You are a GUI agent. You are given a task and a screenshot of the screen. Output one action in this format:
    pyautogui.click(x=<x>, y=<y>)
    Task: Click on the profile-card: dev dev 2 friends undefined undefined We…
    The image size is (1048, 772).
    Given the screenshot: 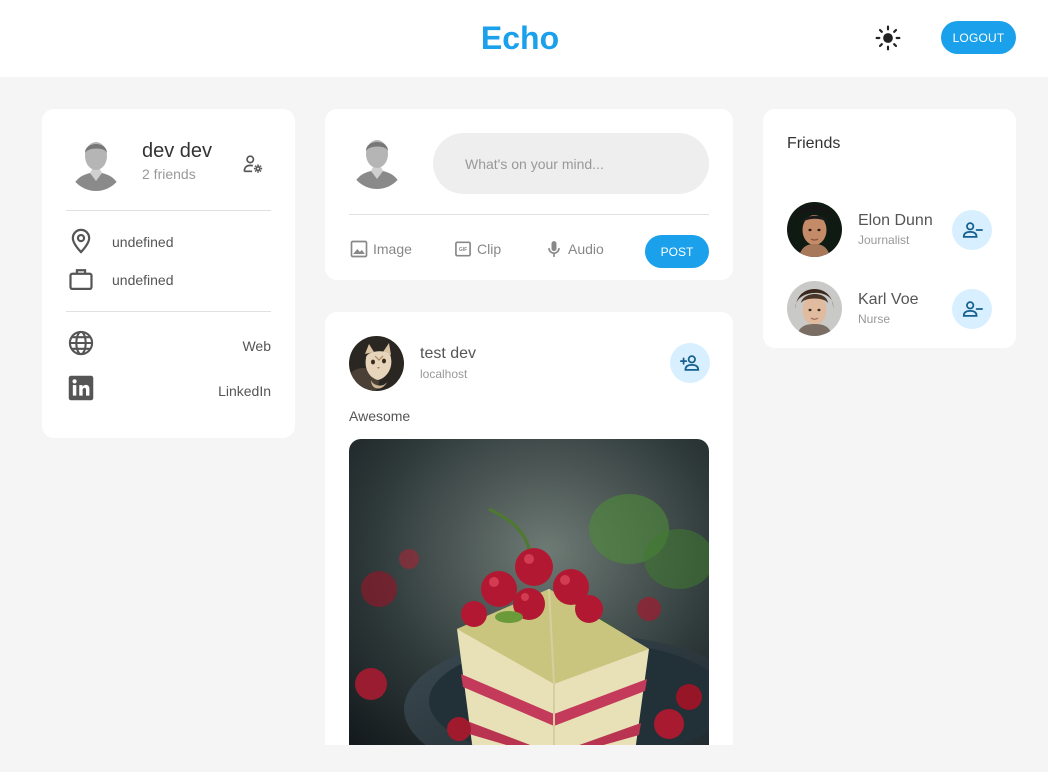 What is the action you would take?
    pyautogui.click(x=168, y=273)
    